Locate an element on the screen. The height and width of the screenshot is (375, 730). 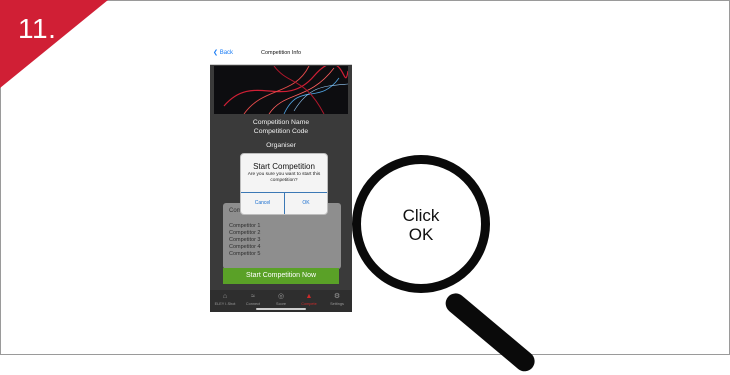
callout-text: Click OK is located at coordinates (421, 225).